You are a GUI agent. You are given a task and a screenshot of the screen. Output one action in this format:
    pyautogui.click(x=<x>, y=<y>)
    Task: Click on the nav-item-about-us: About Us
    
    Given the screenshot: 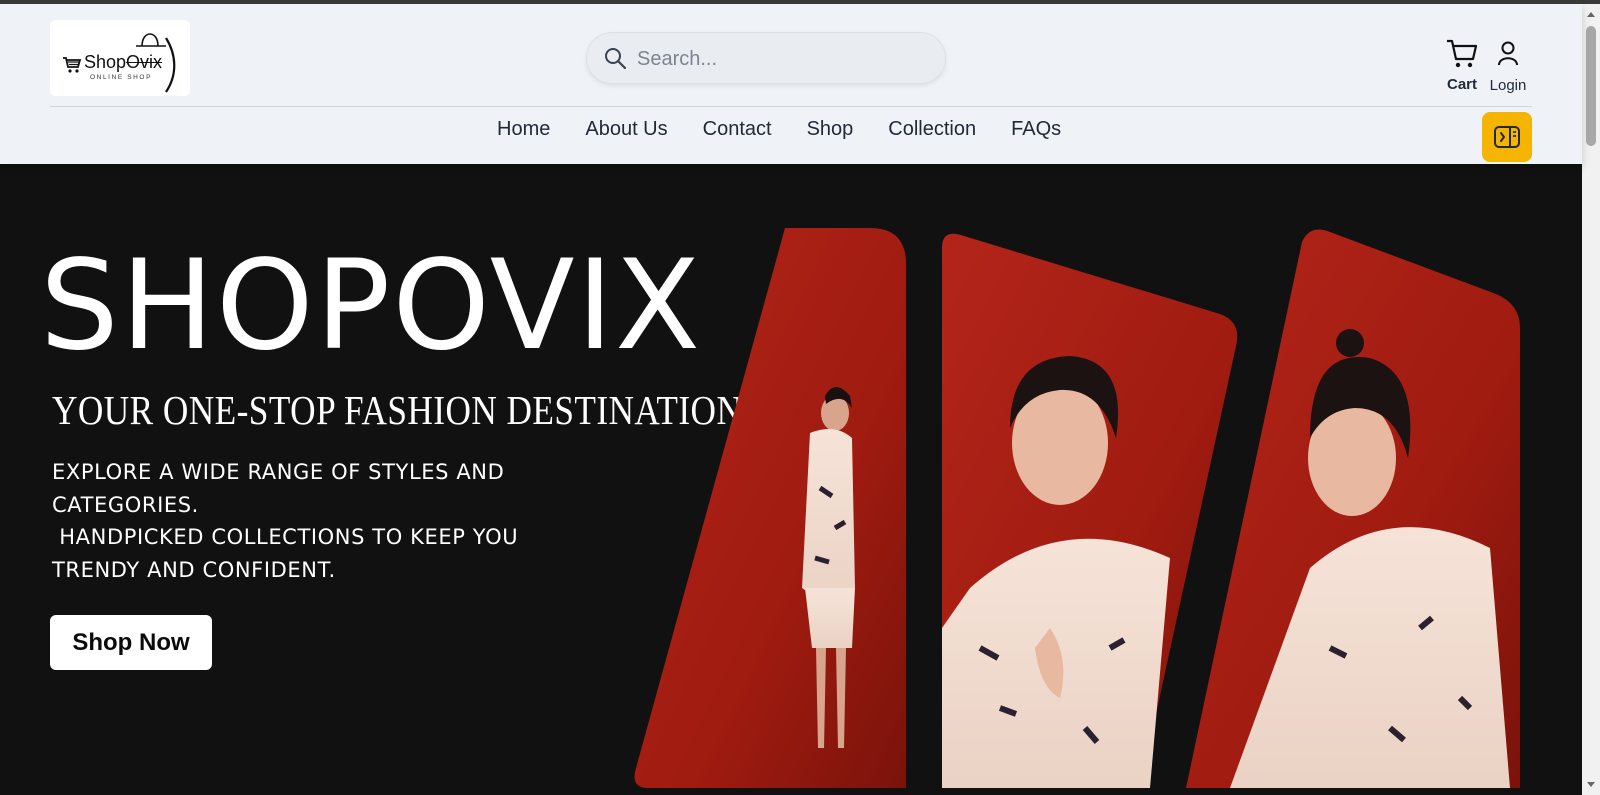 What is the action you would take?
    pyautogui.click(x=626, y=129)
    